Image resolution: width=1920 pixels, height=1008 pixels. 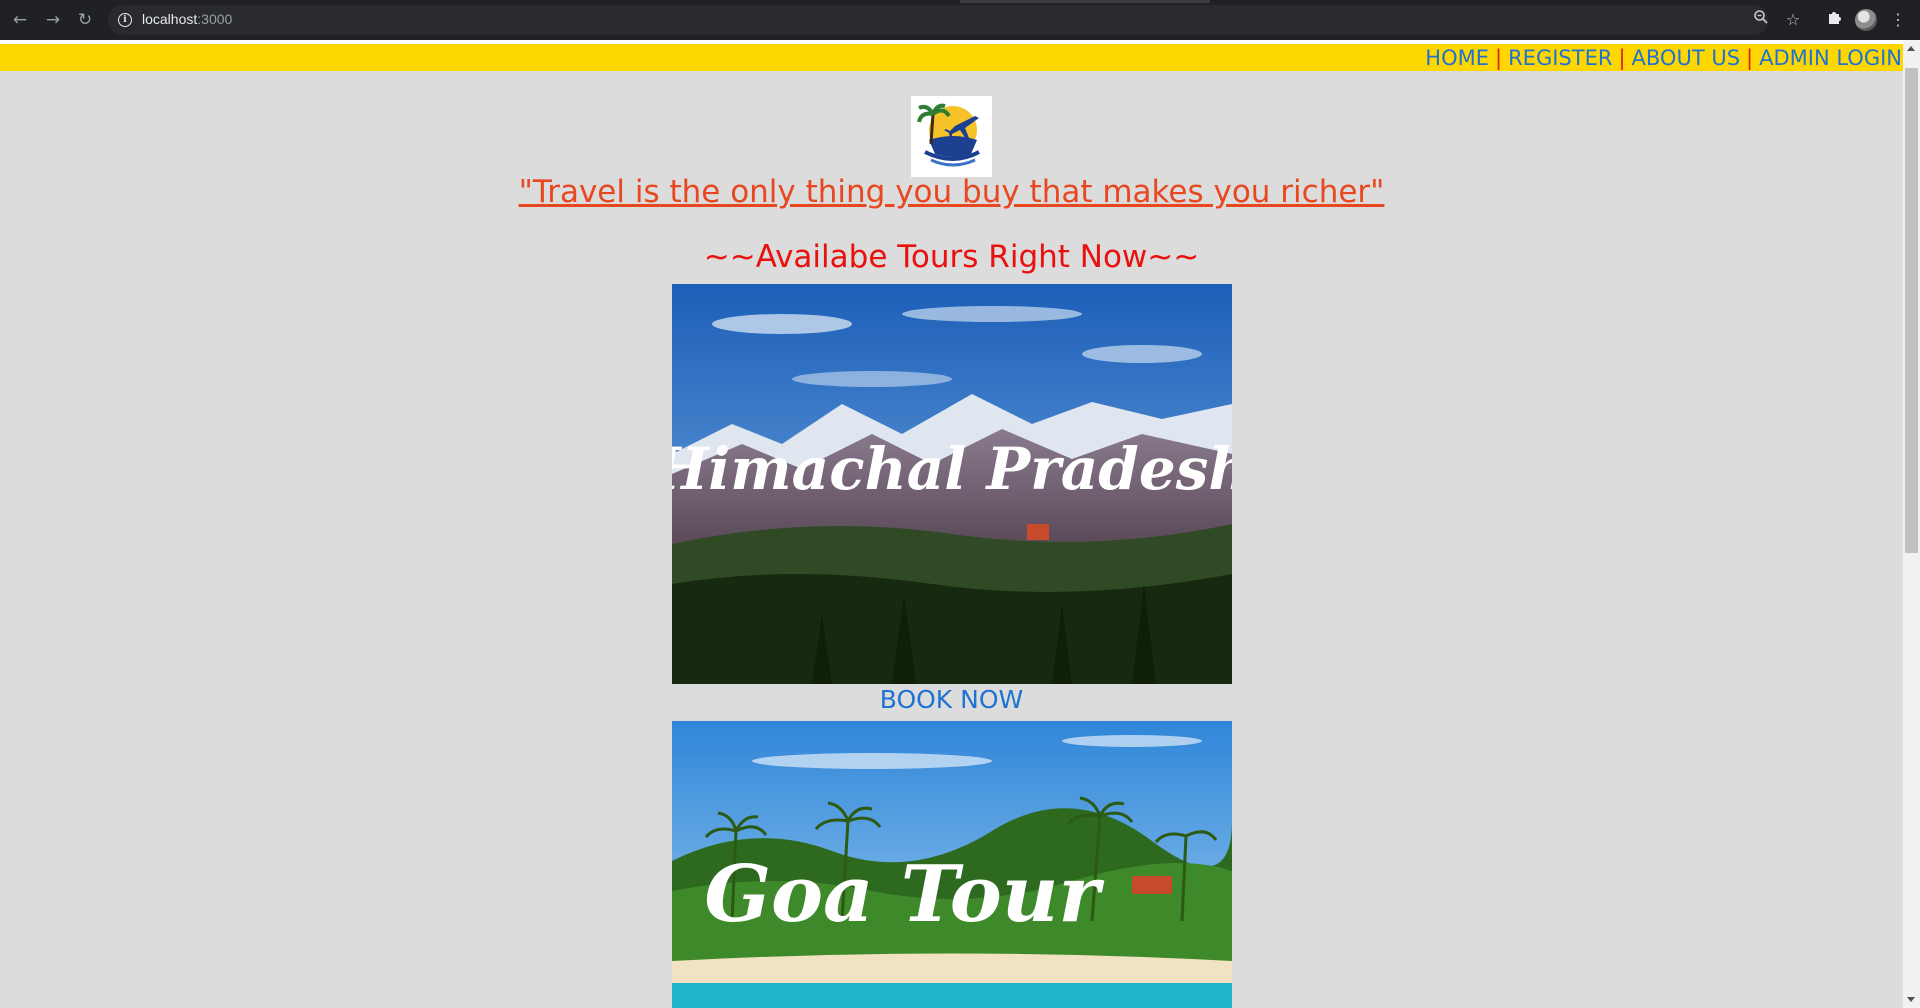 What do you see at coordinates (1560, 58) in the screenshot?
I see `nav-register-link: REGISTER` at bounding box center [1560, 58].